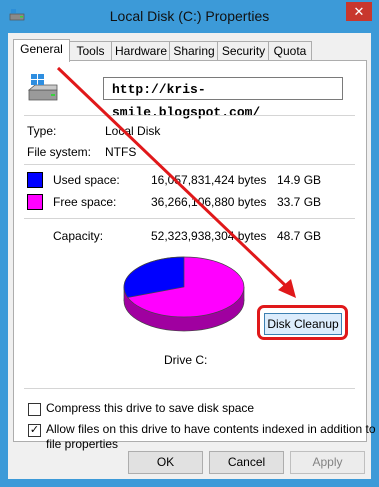 The width and height of the screenshot is (379, 487). What do you see at coordinates (82, 444) in the screenshot?
I see `index-label-line2: file properties` at bounding box center [82, 444].